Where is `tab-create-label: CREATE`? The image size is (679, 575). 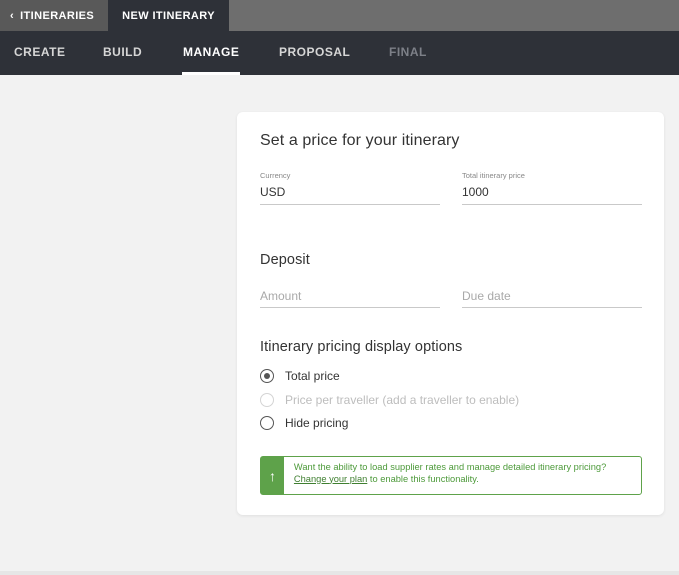
tab-create-label: CREATE is located at coordinates (40, 52).